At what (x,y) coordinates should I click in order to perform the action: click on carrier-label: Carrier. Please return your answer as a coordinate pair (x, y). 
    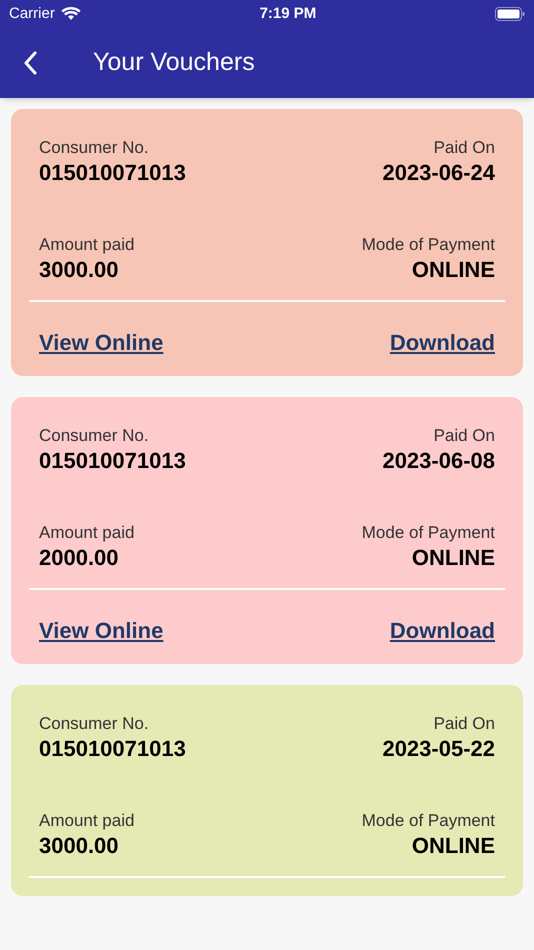
    Looking at the image, I should click on (32, 14).